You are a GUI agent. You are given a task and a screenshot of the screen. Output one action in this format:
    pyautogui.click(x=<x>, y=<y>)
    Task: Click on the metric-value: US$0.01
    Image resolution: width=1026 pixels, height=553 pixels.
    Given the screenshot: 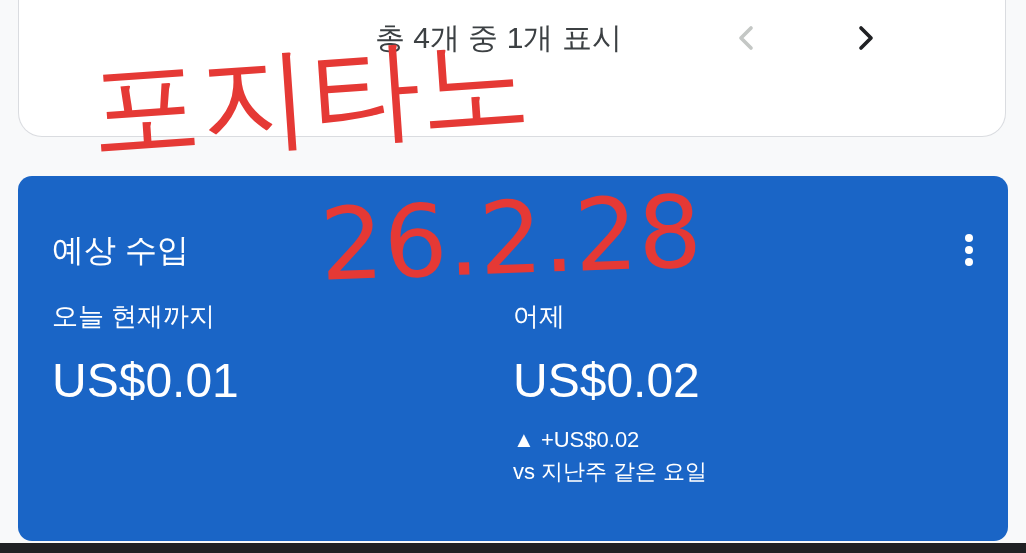 What is the action you would take?
    pyautogui.click(x=145, y=381)
    